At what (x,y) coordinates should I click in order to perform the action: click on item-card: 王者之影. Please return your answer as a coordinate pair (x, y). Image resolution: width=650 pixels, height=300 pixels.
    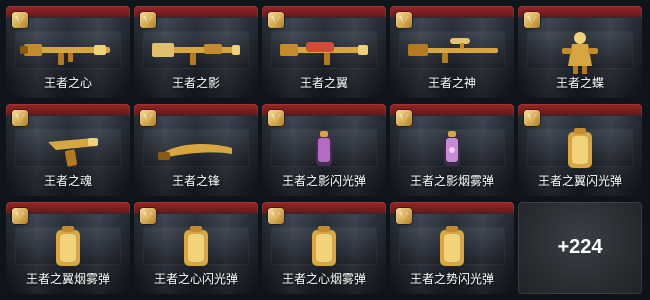
    Looking at the image, I should click on (196, 52).